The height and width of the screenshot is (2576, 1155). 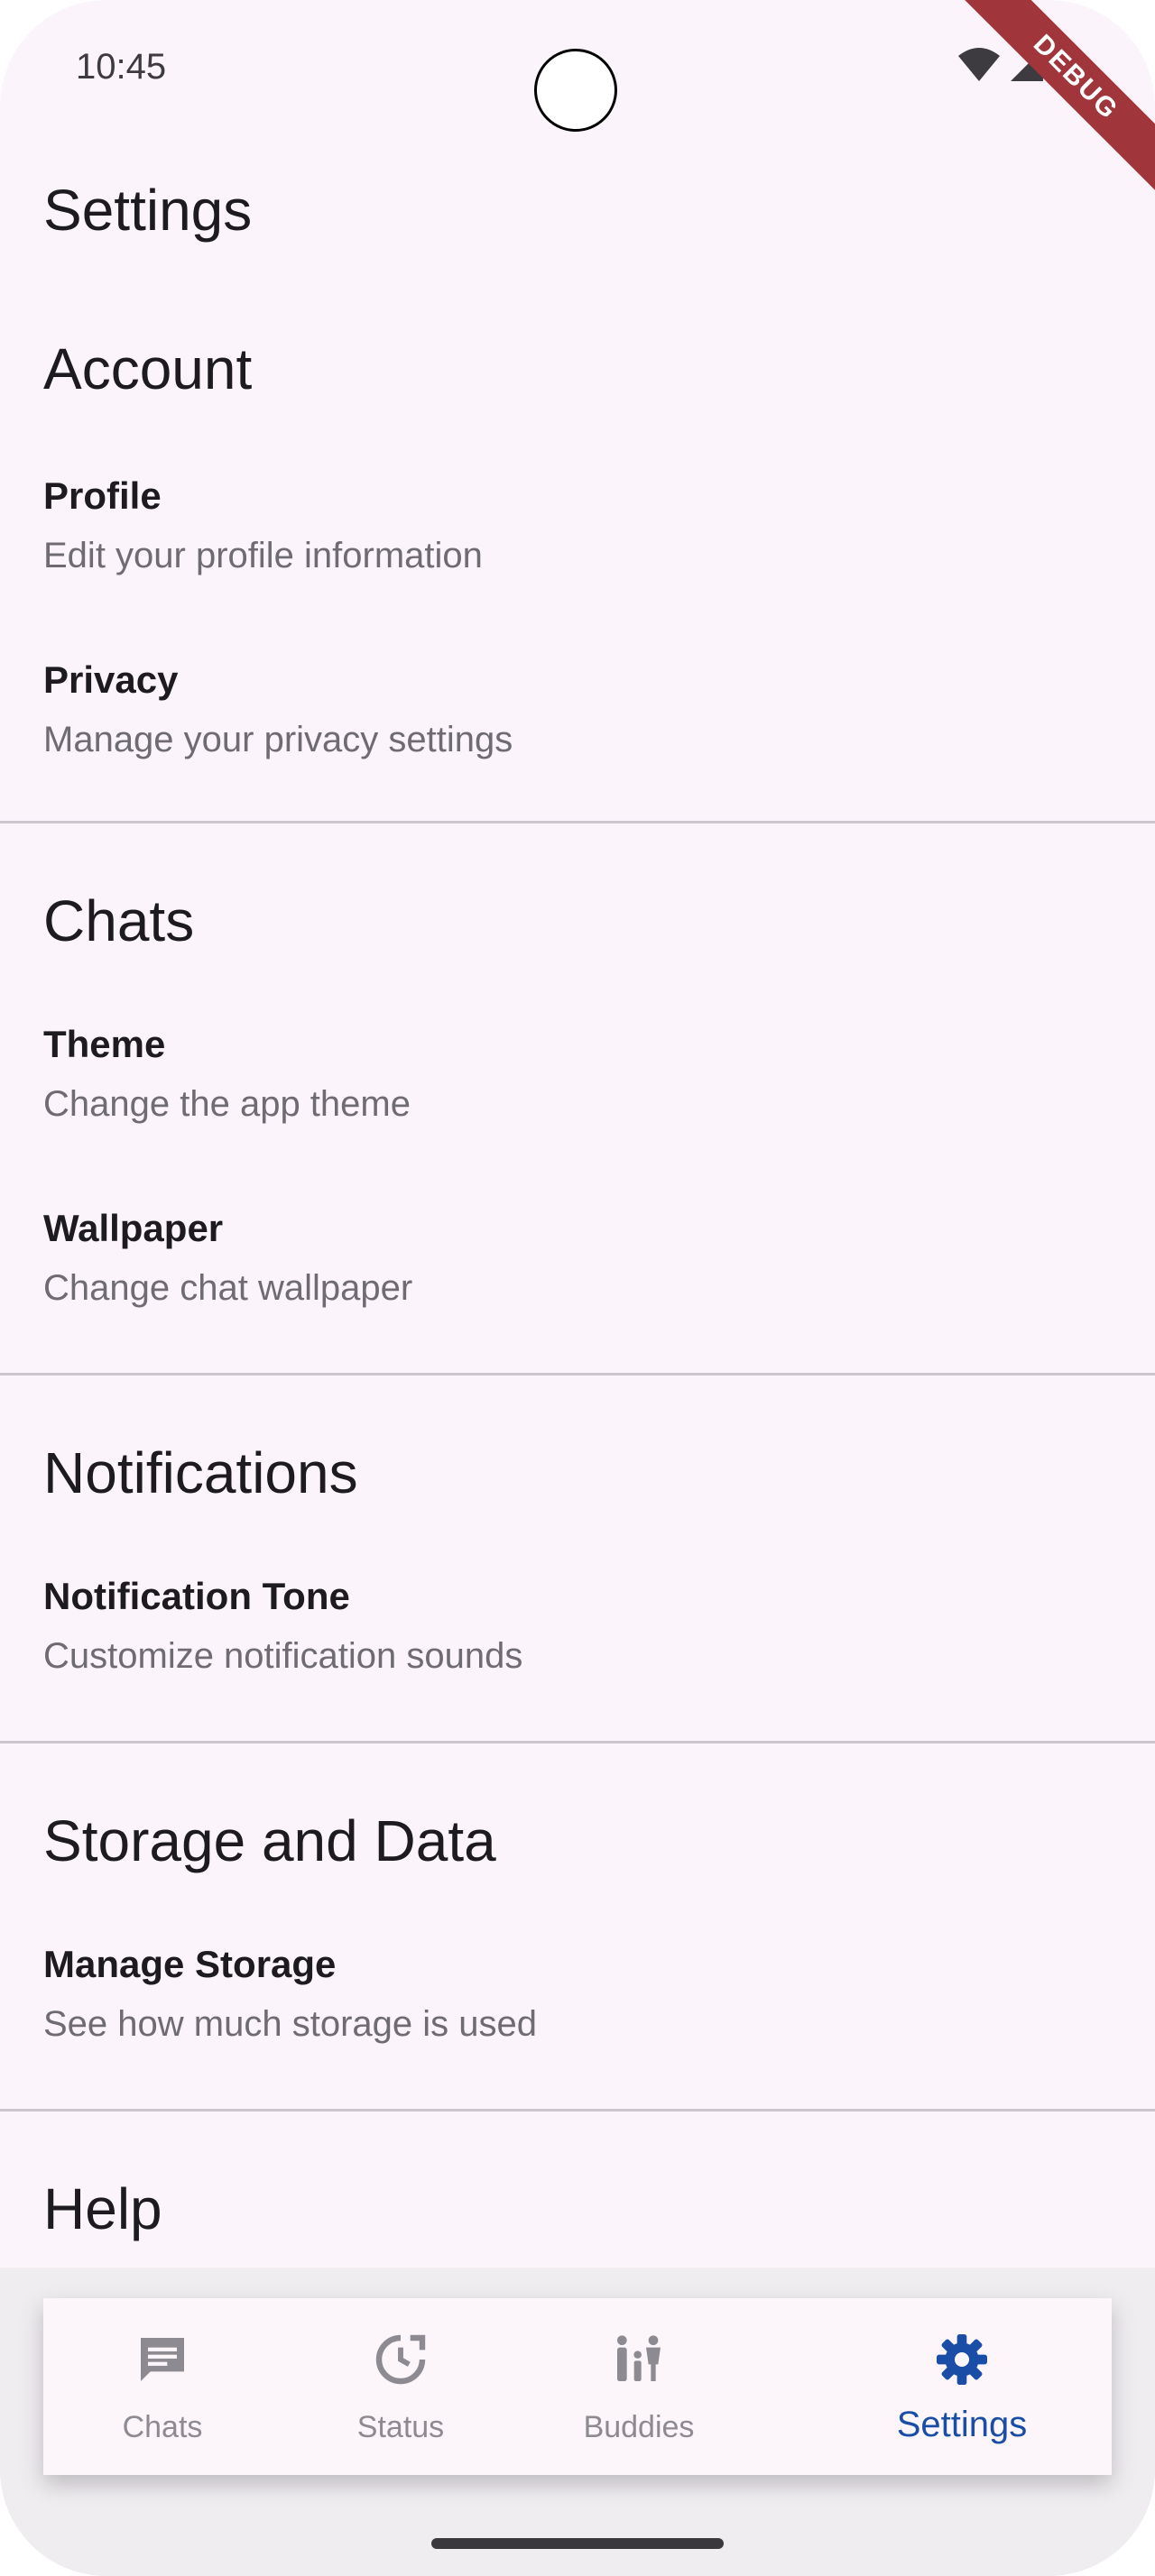 What do you see at coordinates (200, 1472) in the screenshot?
I see `section-header-notifications: Notifications` at bounding box center [200, 1472].